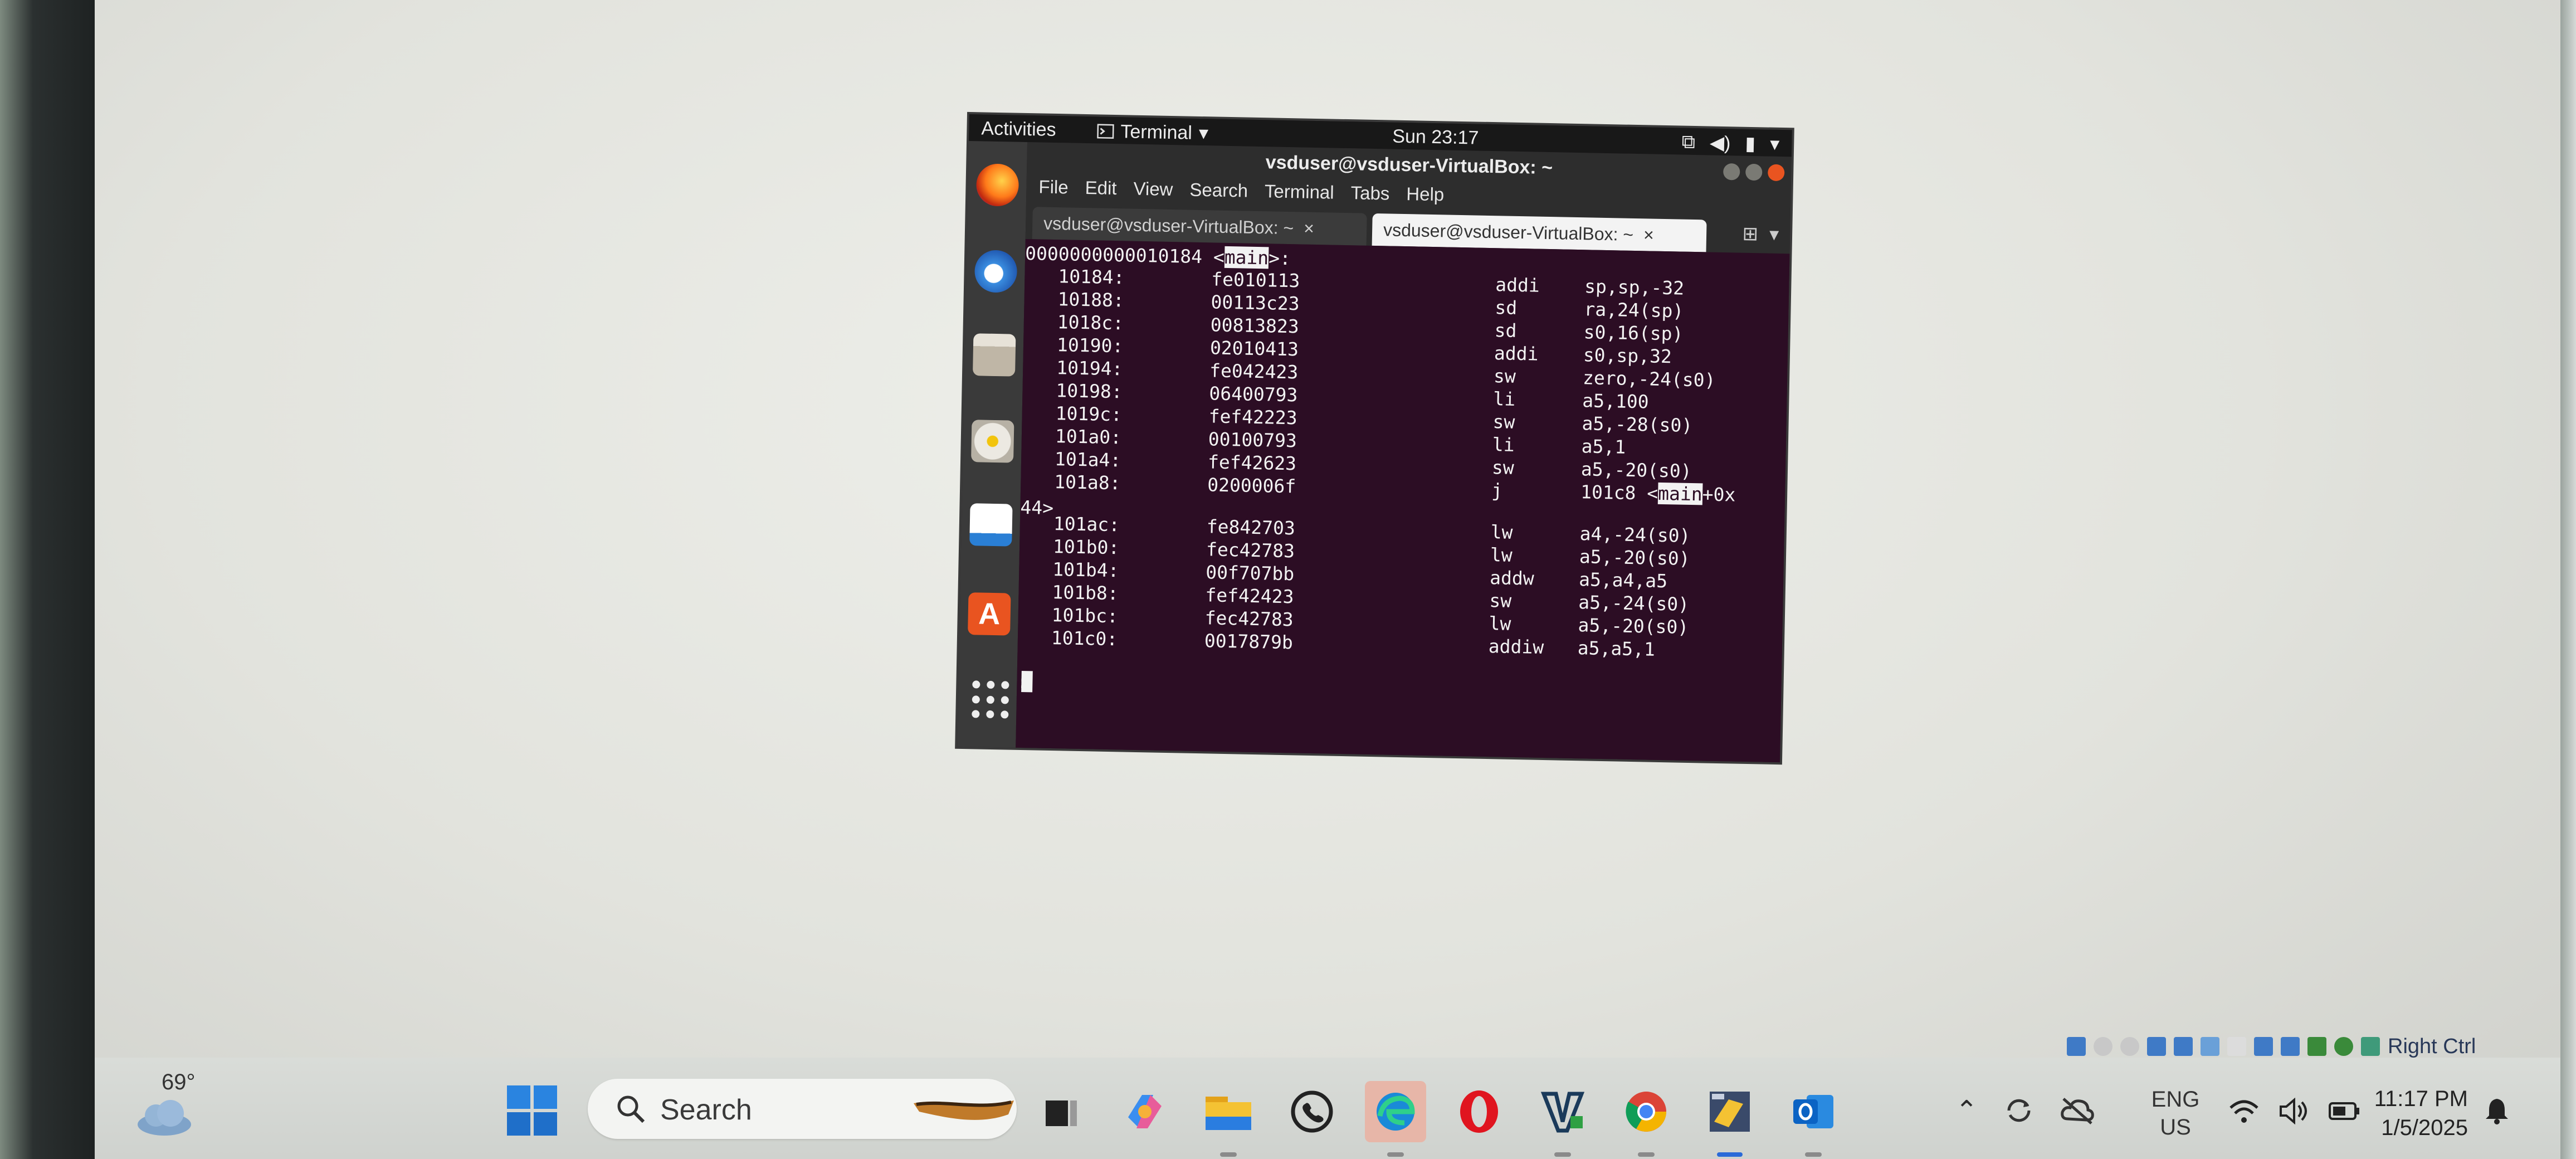 The image size is (2576, 1159). What do you see at coordinates (532, 1112) in the screenshot?
I see `windows-start-icon` at bounding box center [532, 1112].